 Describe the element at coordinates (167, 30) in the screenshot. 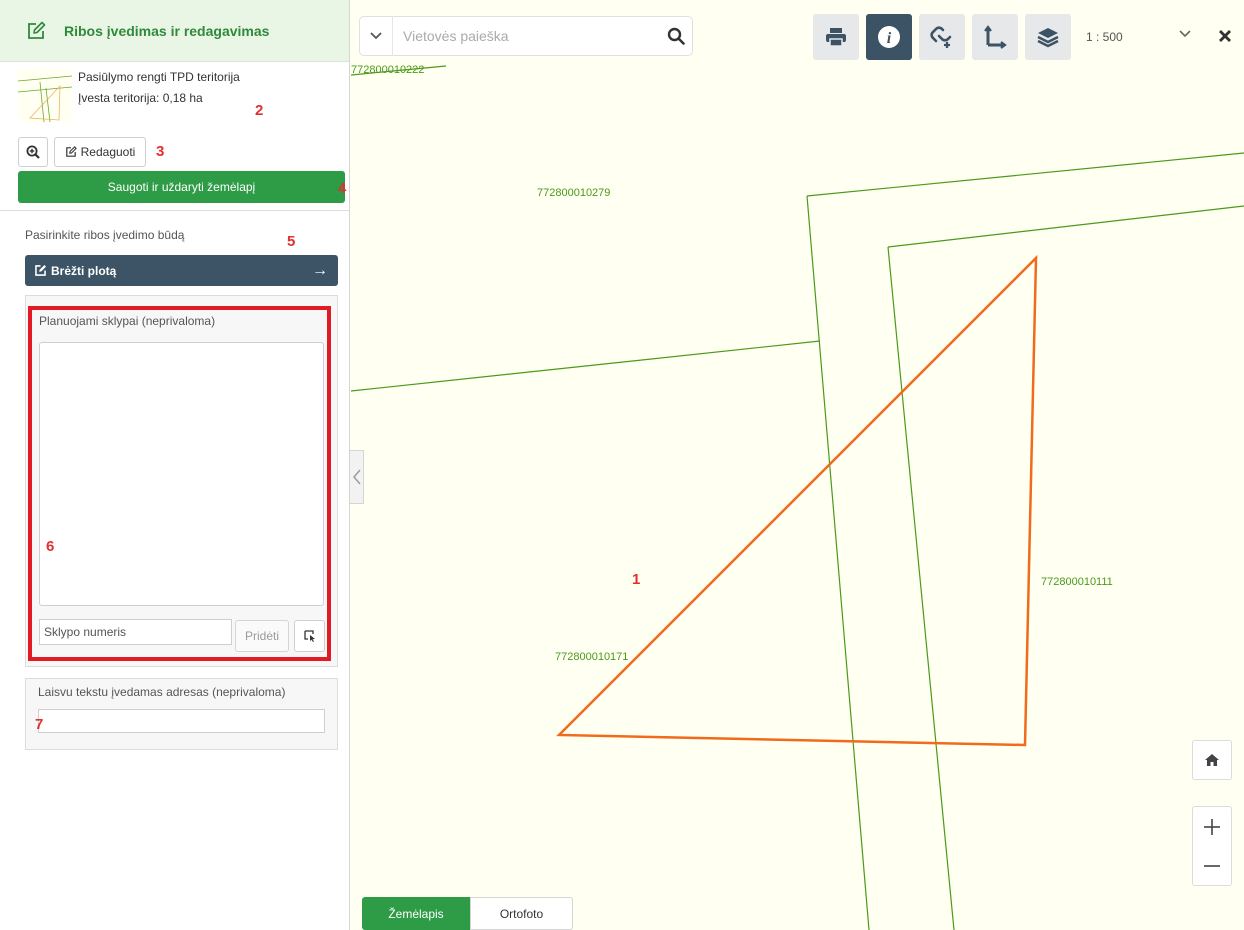

I see `panel-title: Ribos įvedimas ir redagavimas` at that location.